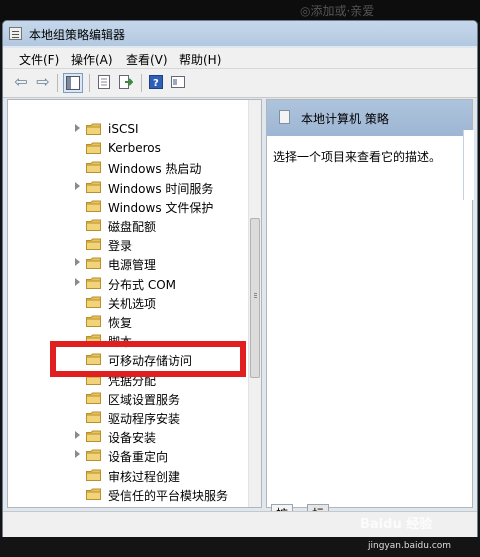  I want to click on tree-item: 设备安装, so click(128, 436).